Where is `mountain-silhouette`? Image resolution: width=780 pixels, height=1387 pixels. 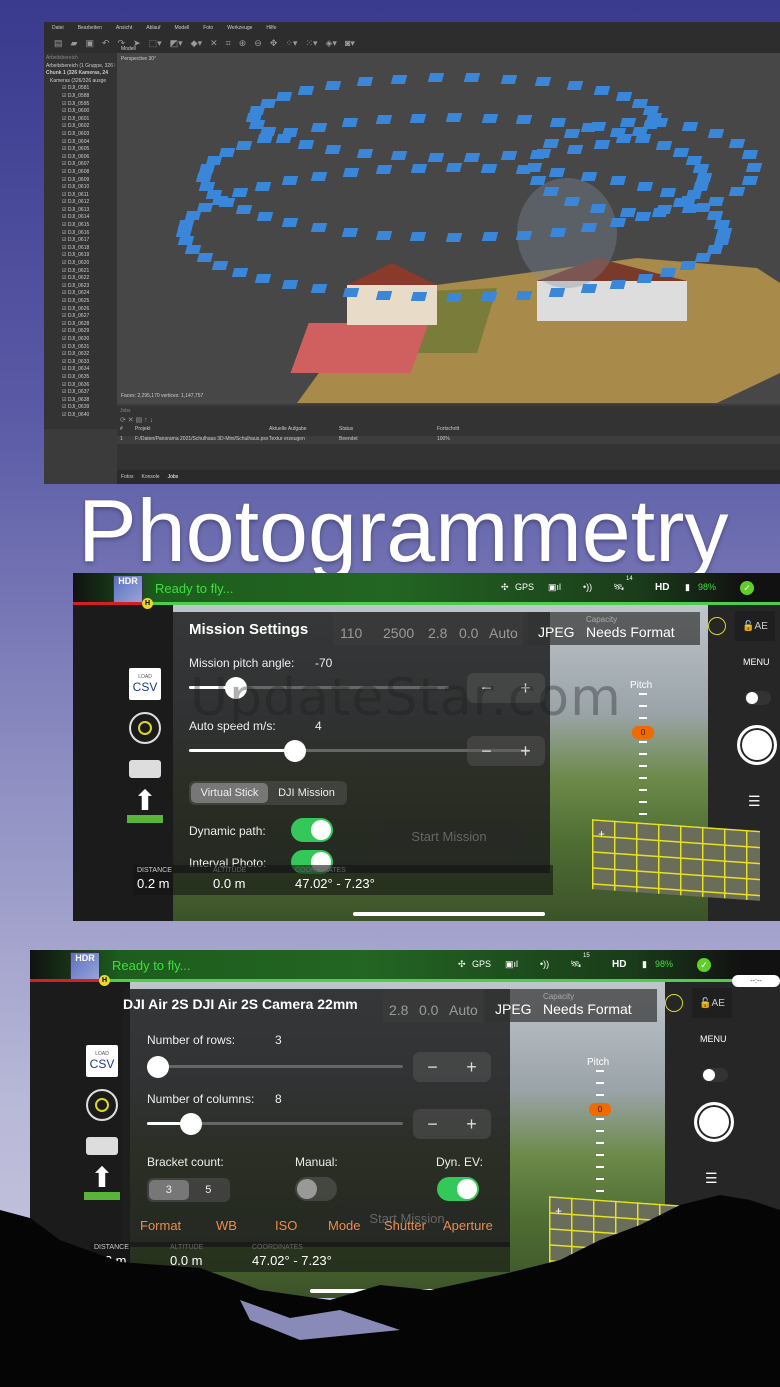
mountain-silhouette is located at coordinates (390, 1291).